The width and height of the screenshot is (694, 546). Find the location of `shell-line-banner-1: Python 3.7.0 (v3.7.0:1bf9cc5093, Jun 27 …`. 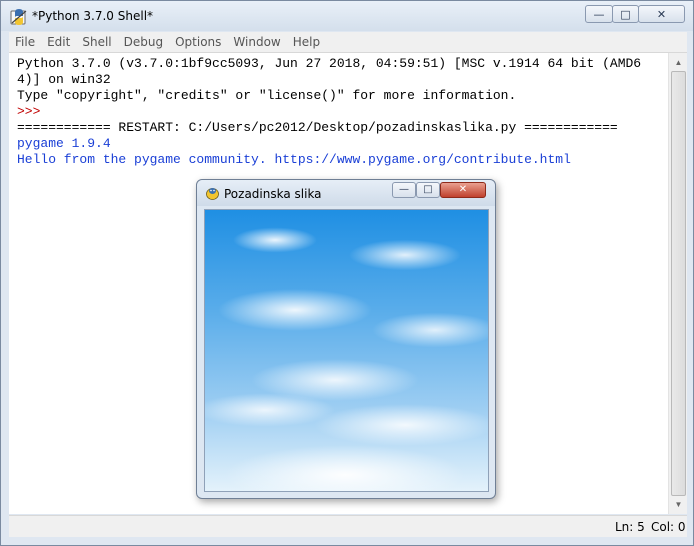

shell-line-banner-1: Python 3.7.0 (v3.7.0:1bf9cc5093, Jun 27 … is located at coordinates (329, 63).